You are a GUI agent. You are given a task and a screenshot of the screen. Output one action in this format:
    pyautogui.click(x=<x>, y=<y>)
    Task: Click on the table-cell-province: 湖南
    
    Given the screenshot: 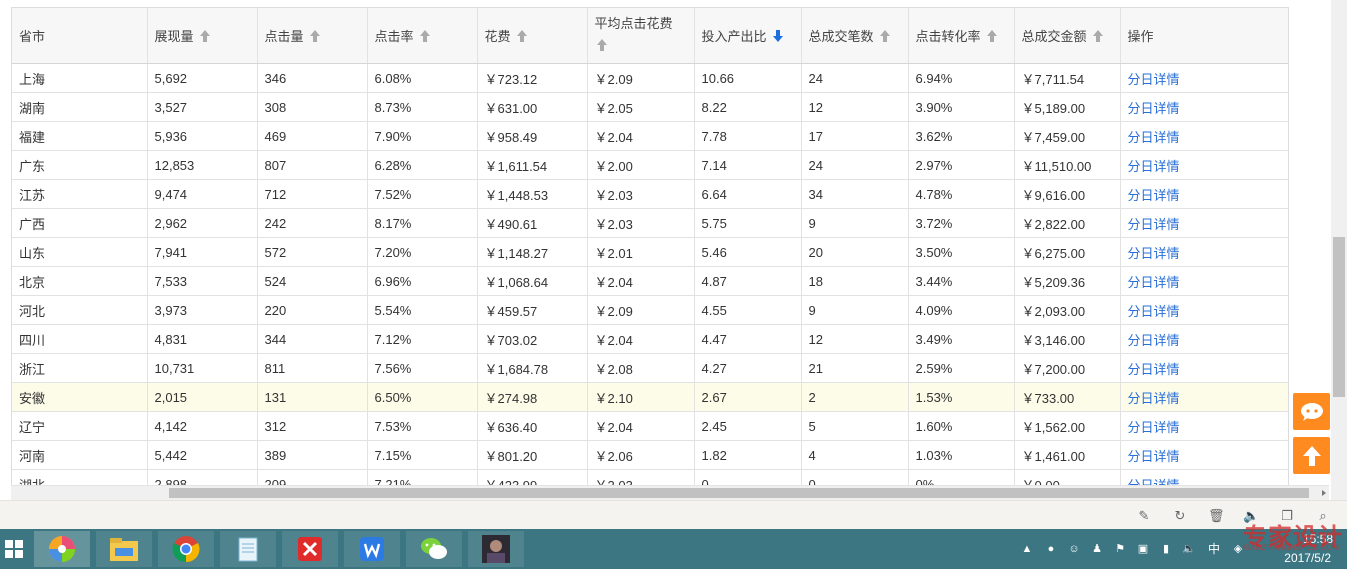 What is the action you would take?
    pyautogui.click(x=80, y=107)
    